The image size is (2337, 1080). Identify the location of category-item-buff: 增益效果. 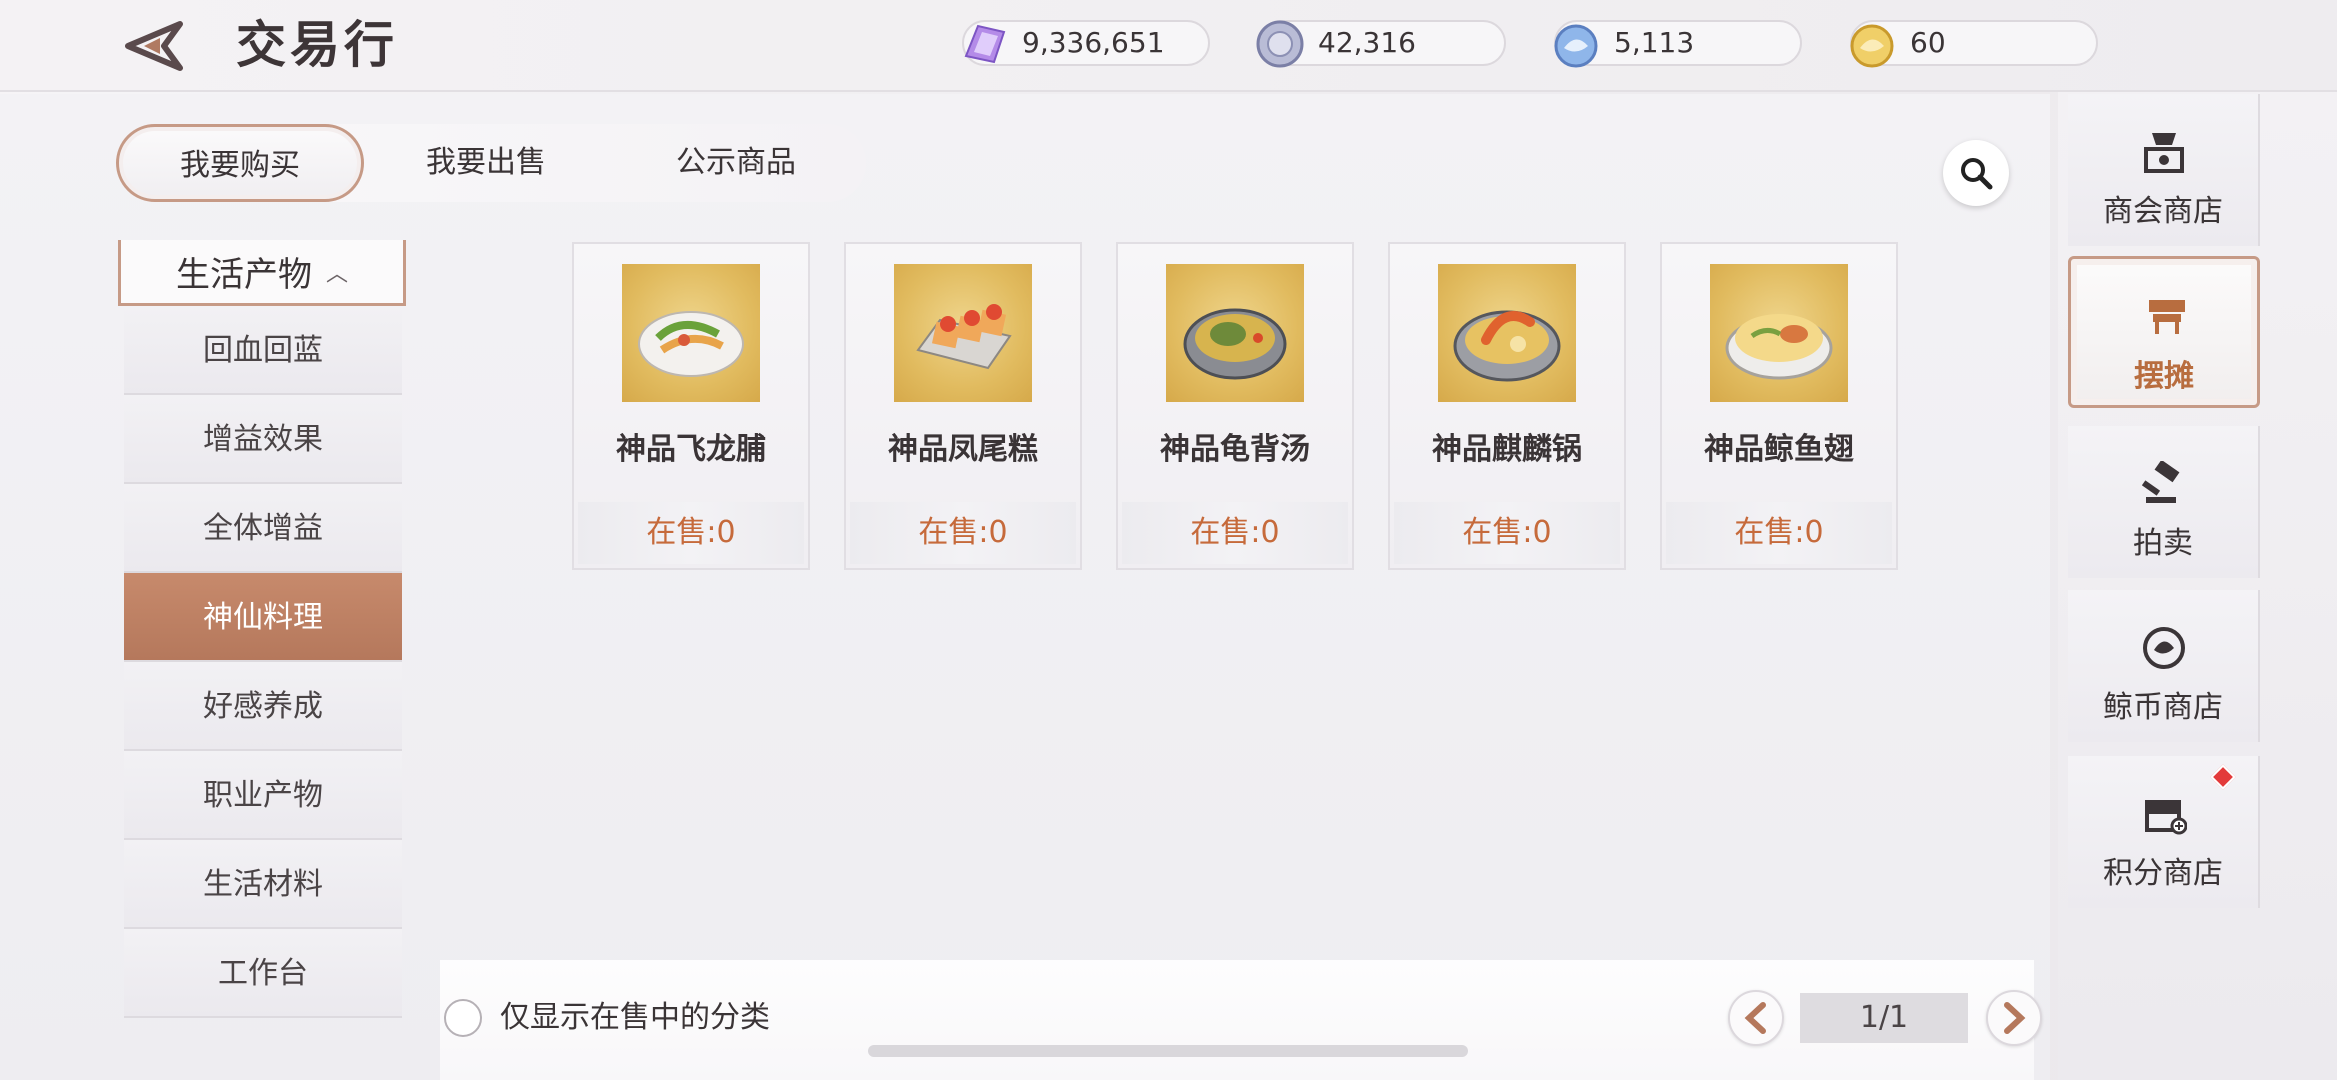
(263, 439).